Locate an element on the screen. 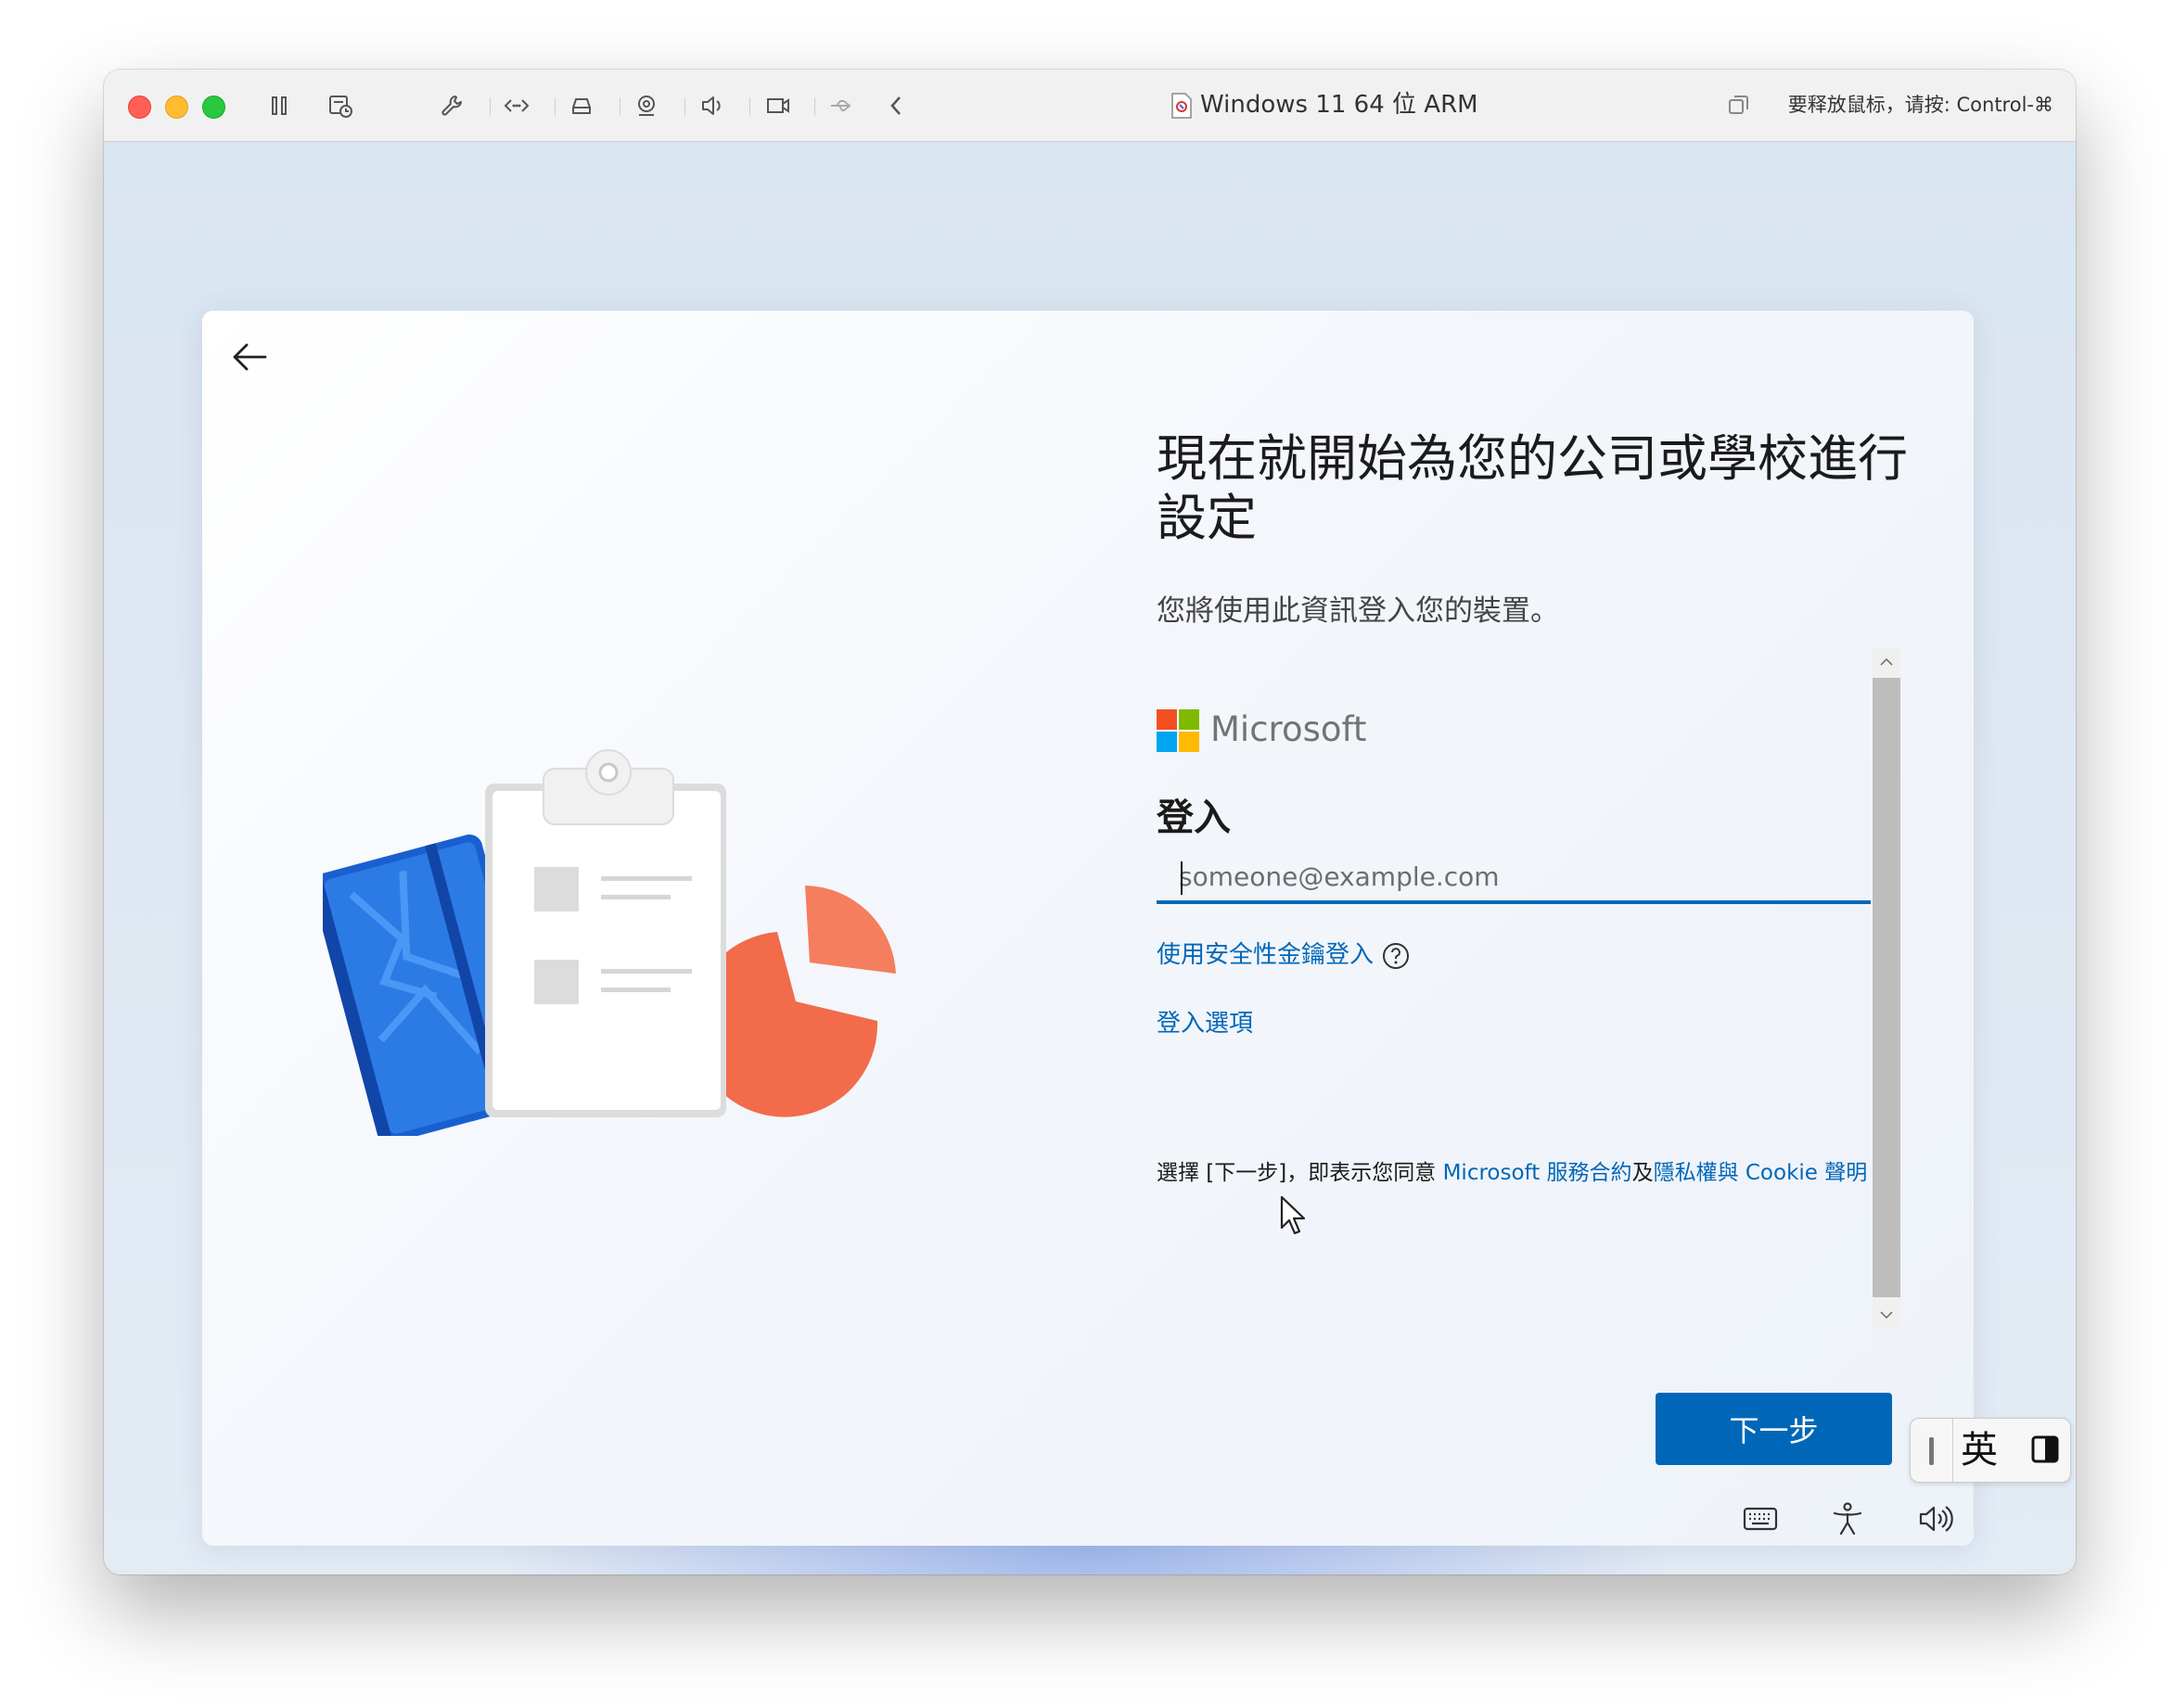 Image resolution: width=2174 pixels, height=1708 pixels. scrollbar-thumb is located at coordinates (1886, 987).